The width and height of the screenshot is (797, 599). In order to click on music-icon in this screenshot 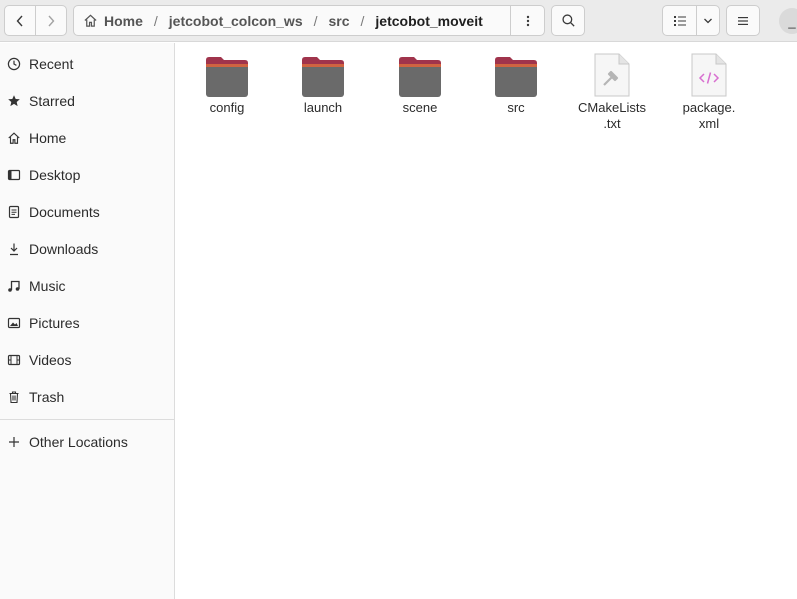, I will do `click(14, 286)`.